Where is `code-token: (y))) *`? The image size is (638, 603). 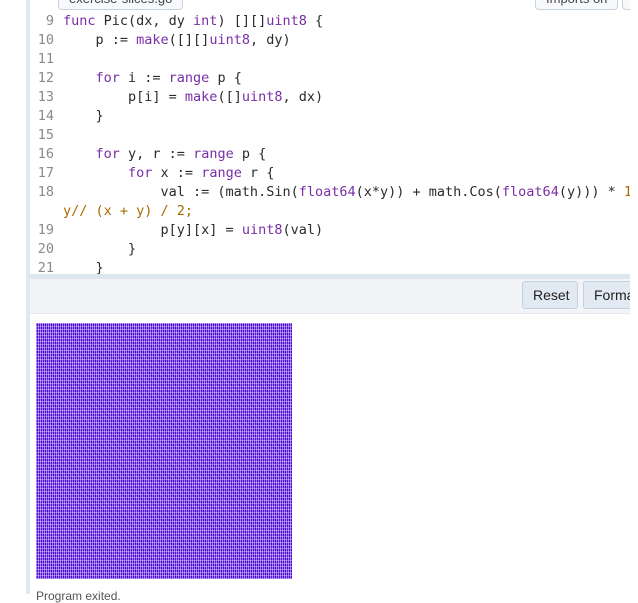 code-token: (y))) * is located at coordinates (591, 192).